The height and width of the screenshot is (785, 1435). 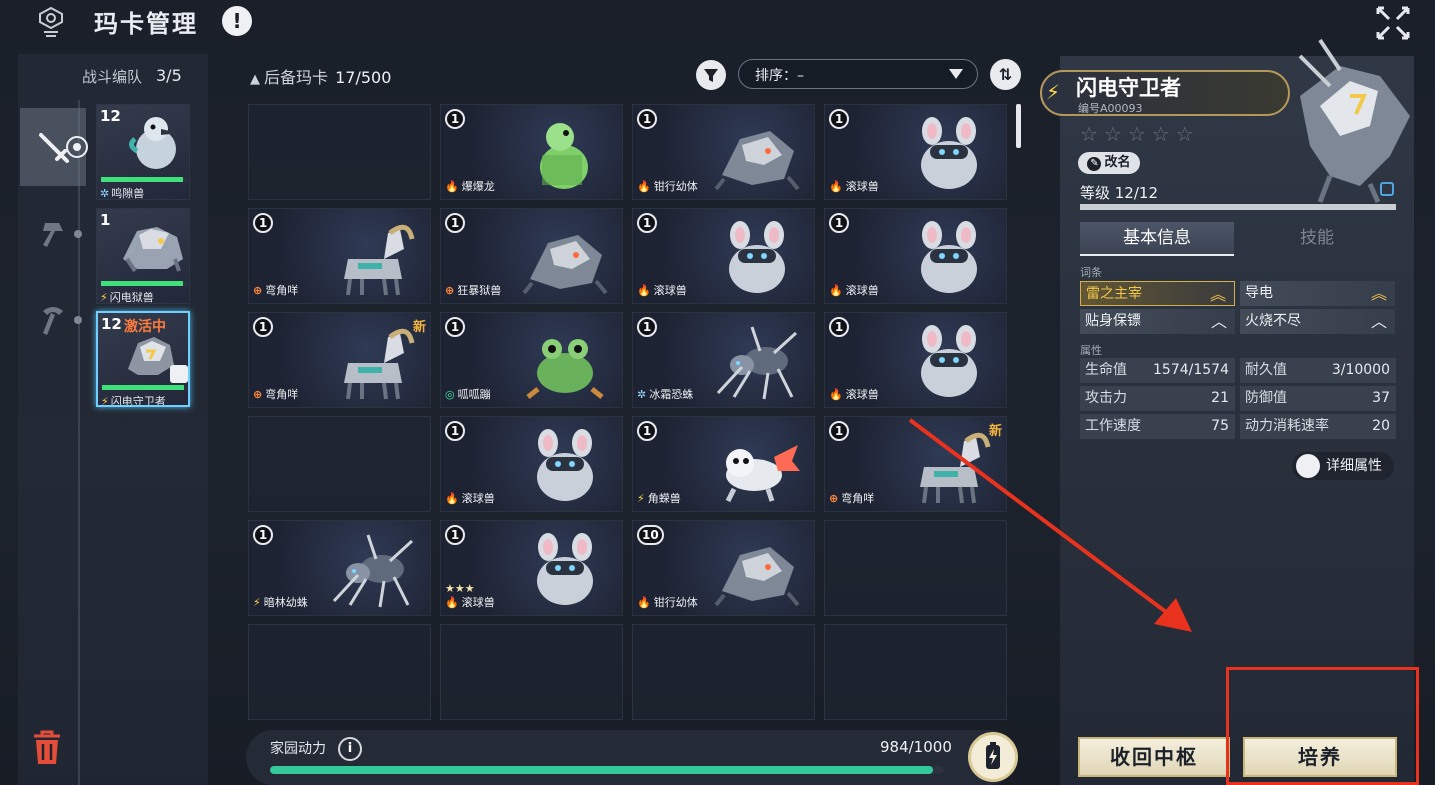 I want to click on lock-icon, so click(x=1387, y=189).